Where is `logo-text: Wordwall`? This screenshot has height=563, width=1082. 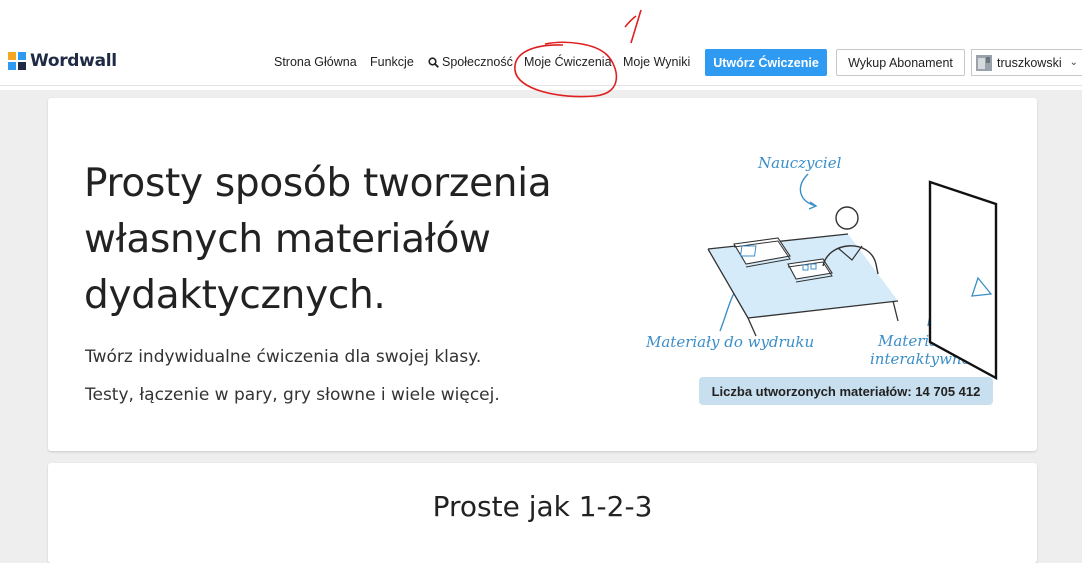 logo-text: Wordwall is located at coordinates (73, 61).